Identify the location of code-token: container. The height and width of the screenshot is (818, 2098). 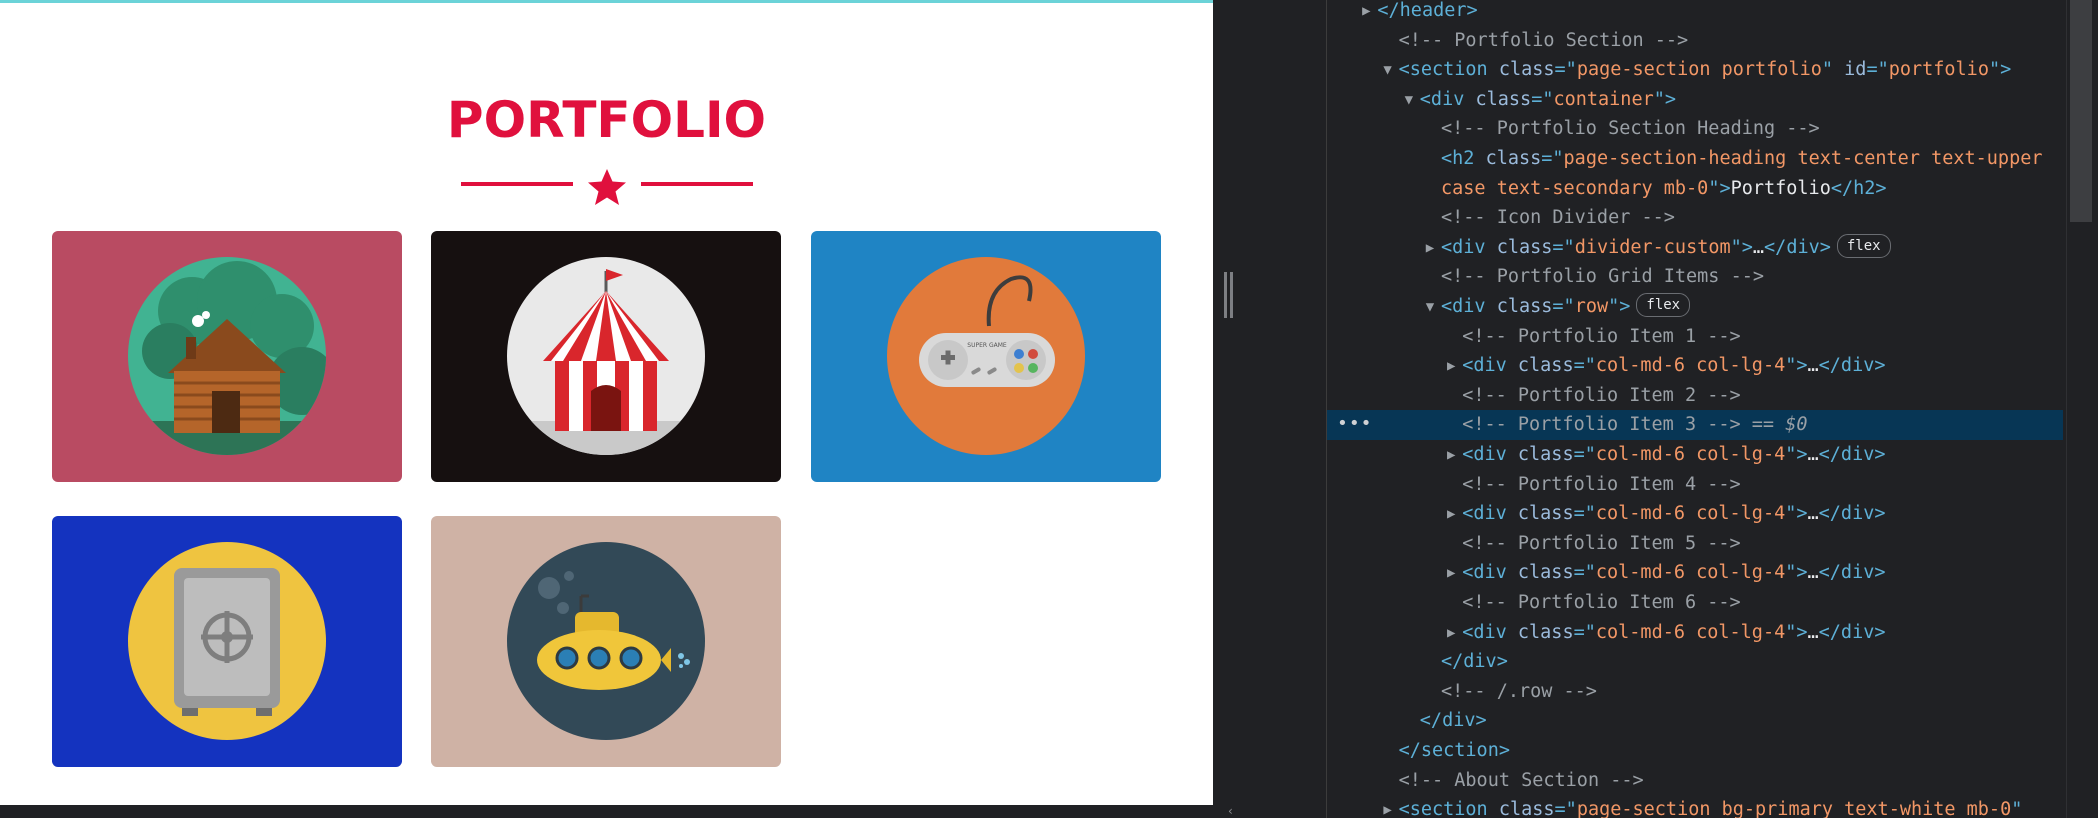
(1603, 99).